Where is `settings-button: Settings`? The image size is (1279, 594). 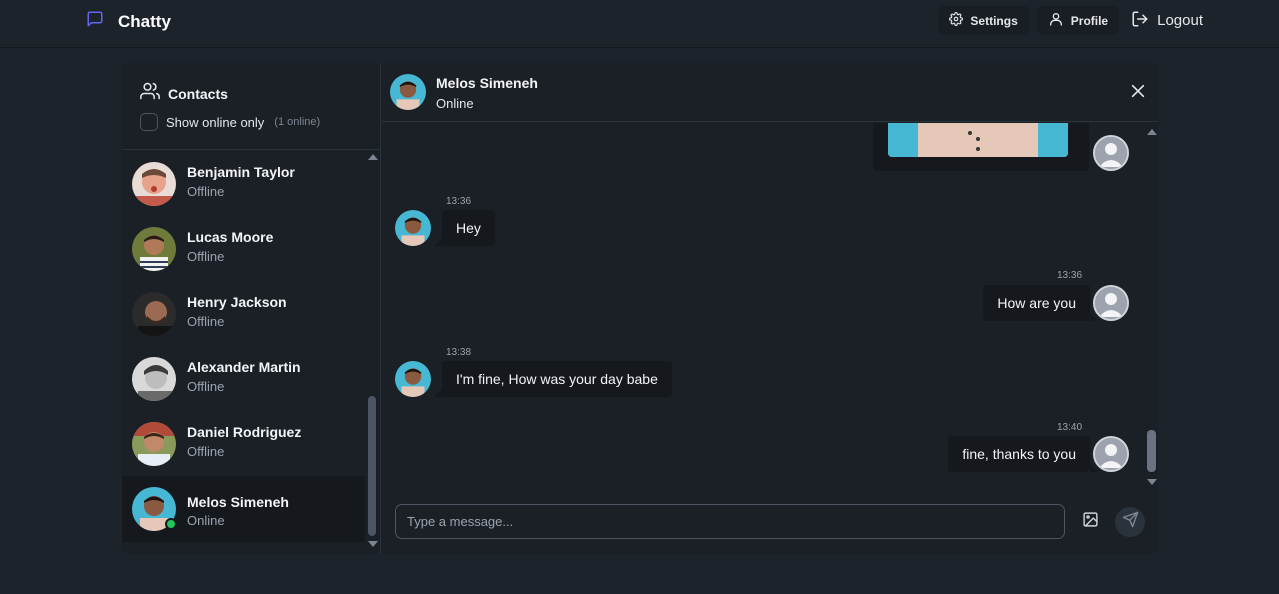 settings-button: Settings is located at coordinates (983, 20).